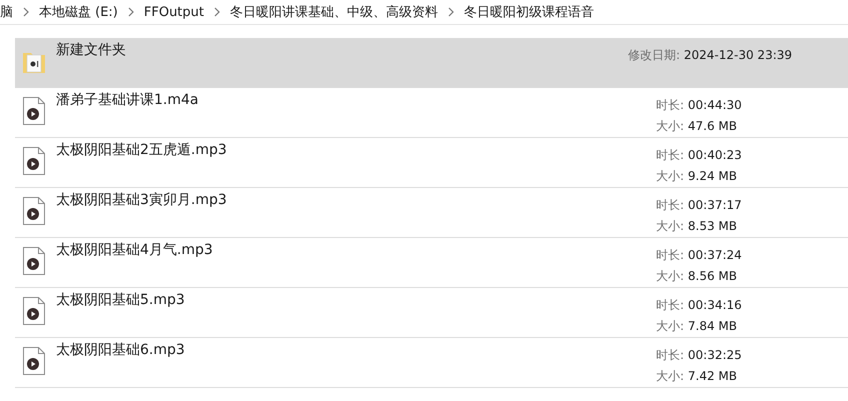 The height and width of the screenshot is (401, 848). What do you see at coordinates (431, 113) in the screenshot?
I see `file-row: 潘弟子基础讲课1.m4a 时长: 00:44:30 大小: 47.6 MB` at bounding box center [431, 113].